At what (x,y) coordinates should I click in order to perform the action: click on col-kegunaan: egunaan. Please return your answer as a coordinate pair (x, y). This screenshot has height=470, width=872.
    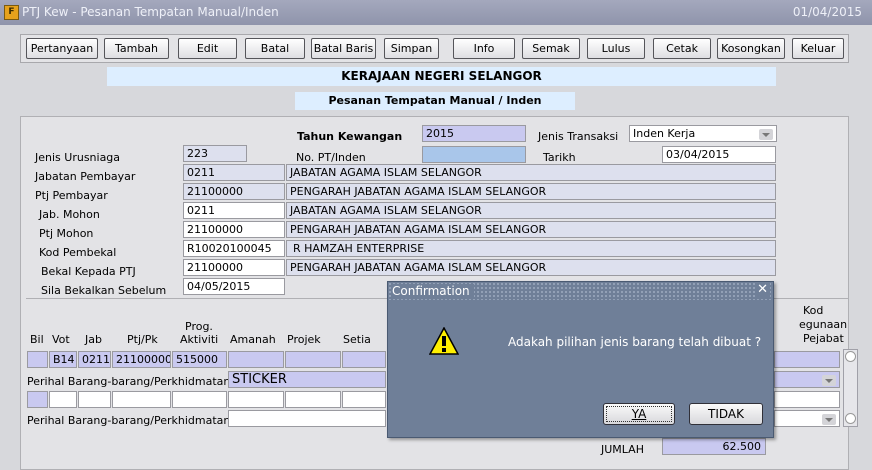
    Looking at the image, I should click on (823, 324).